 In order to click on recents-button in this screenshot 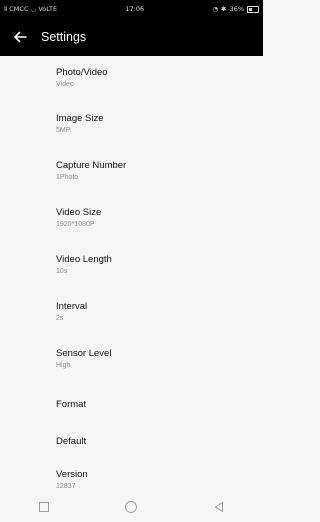, I will do `click(44, 507)`.